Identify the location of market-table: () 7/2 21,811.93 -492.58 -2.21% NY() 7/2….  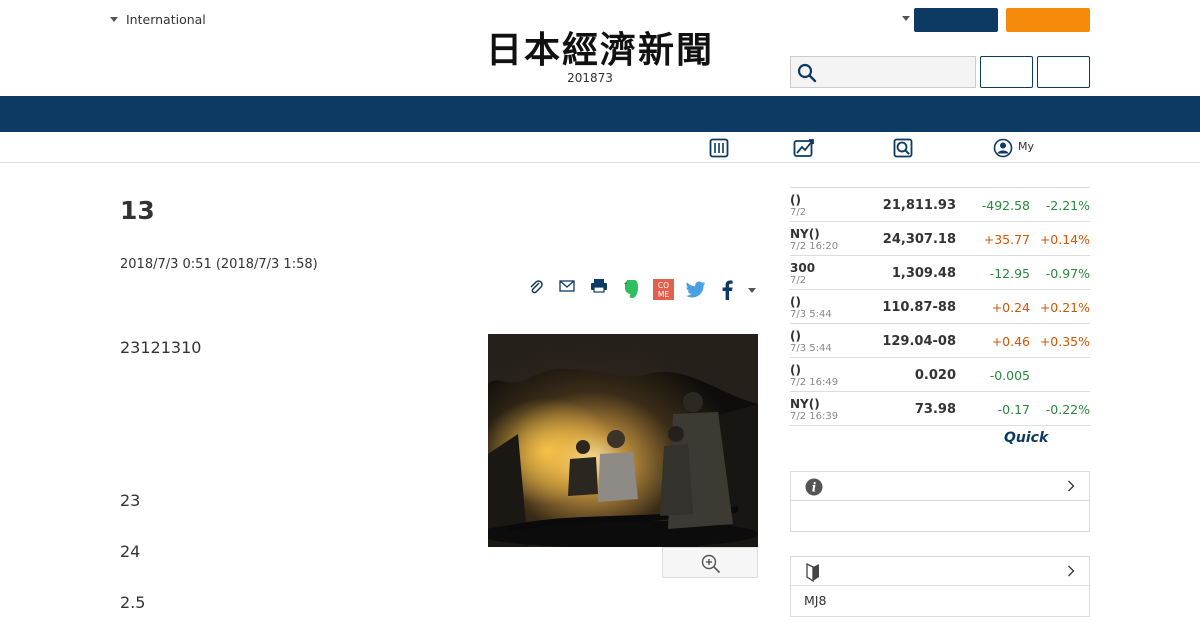
(940, 306).